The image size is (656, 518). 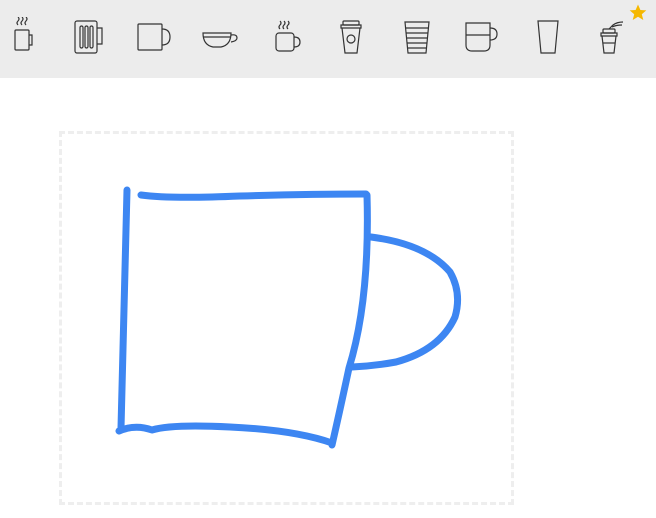 What do you see at coordinates (548, 37) in the screenshot?
I see `glass-icon` at bounding box center [548, 37].